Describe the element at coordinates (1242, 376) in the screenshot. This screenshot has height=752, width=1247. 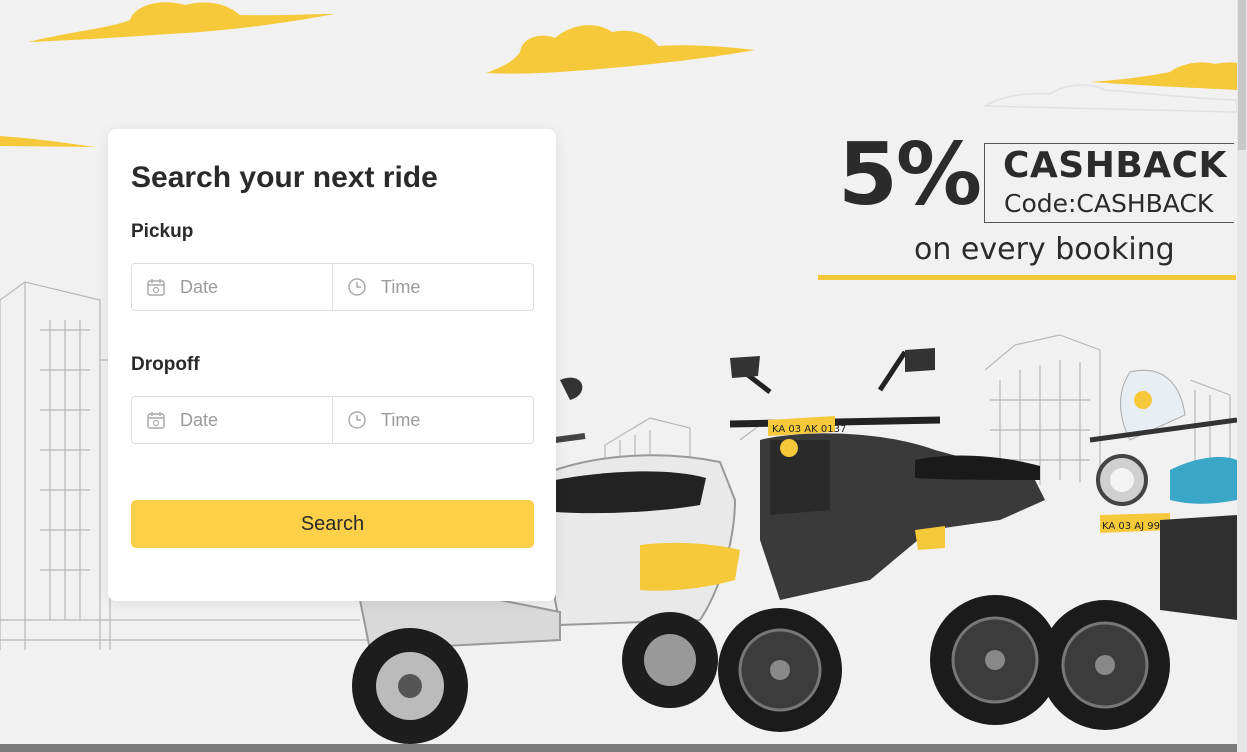
I see `scrollbar` at that location.